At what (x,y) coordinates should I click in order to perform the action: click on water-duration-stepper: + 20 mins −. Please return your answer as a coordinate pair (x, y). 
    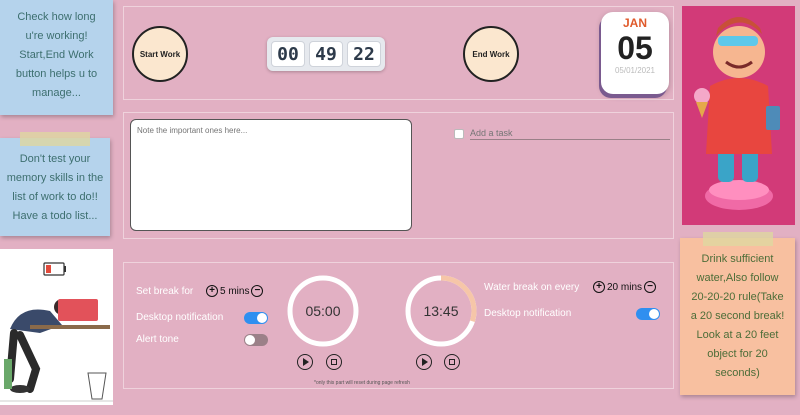
    Looking at the image, I should click on (625, 287).